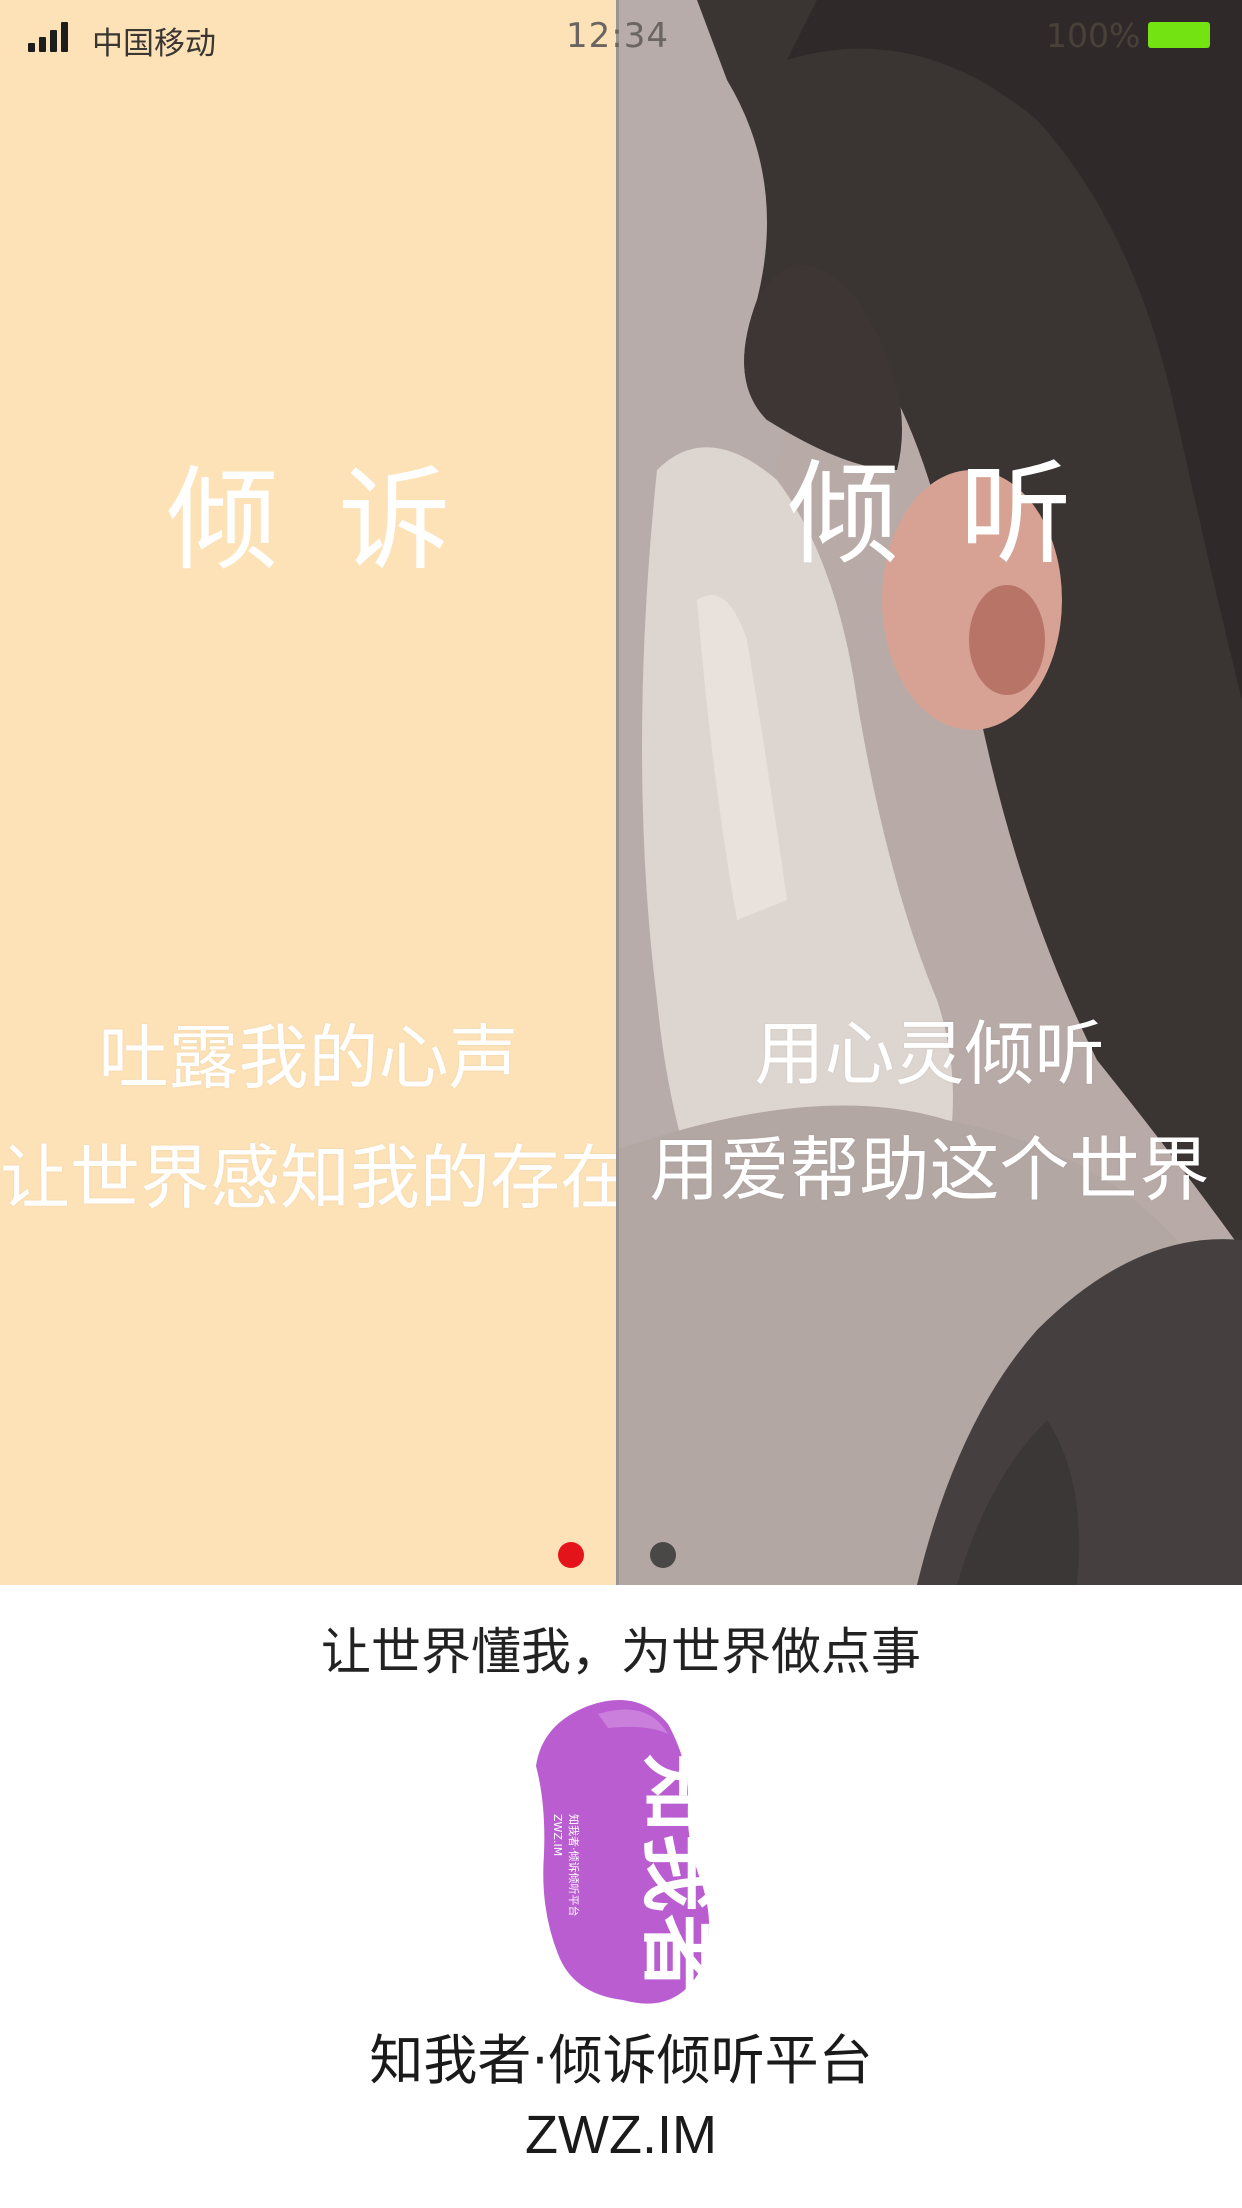 The width and height of the screenshot is (1242, 2208). What do you see at coordinates (621, 1652) in the screenshot?
I see `slogan: 让世界懂我，为世界做点事` at bounding box center [621, 1652].